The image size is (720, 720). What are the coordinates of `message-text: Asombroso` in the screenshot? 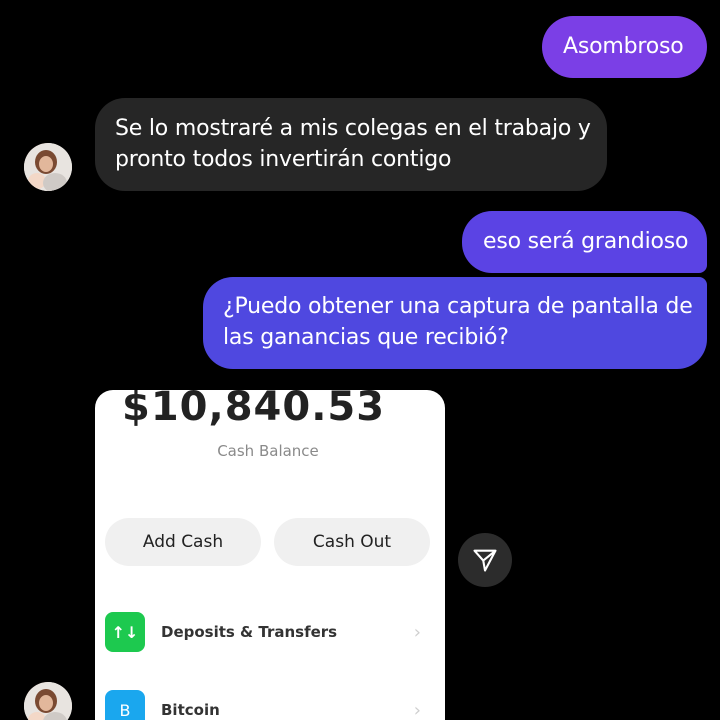 It's located at (623, 46).